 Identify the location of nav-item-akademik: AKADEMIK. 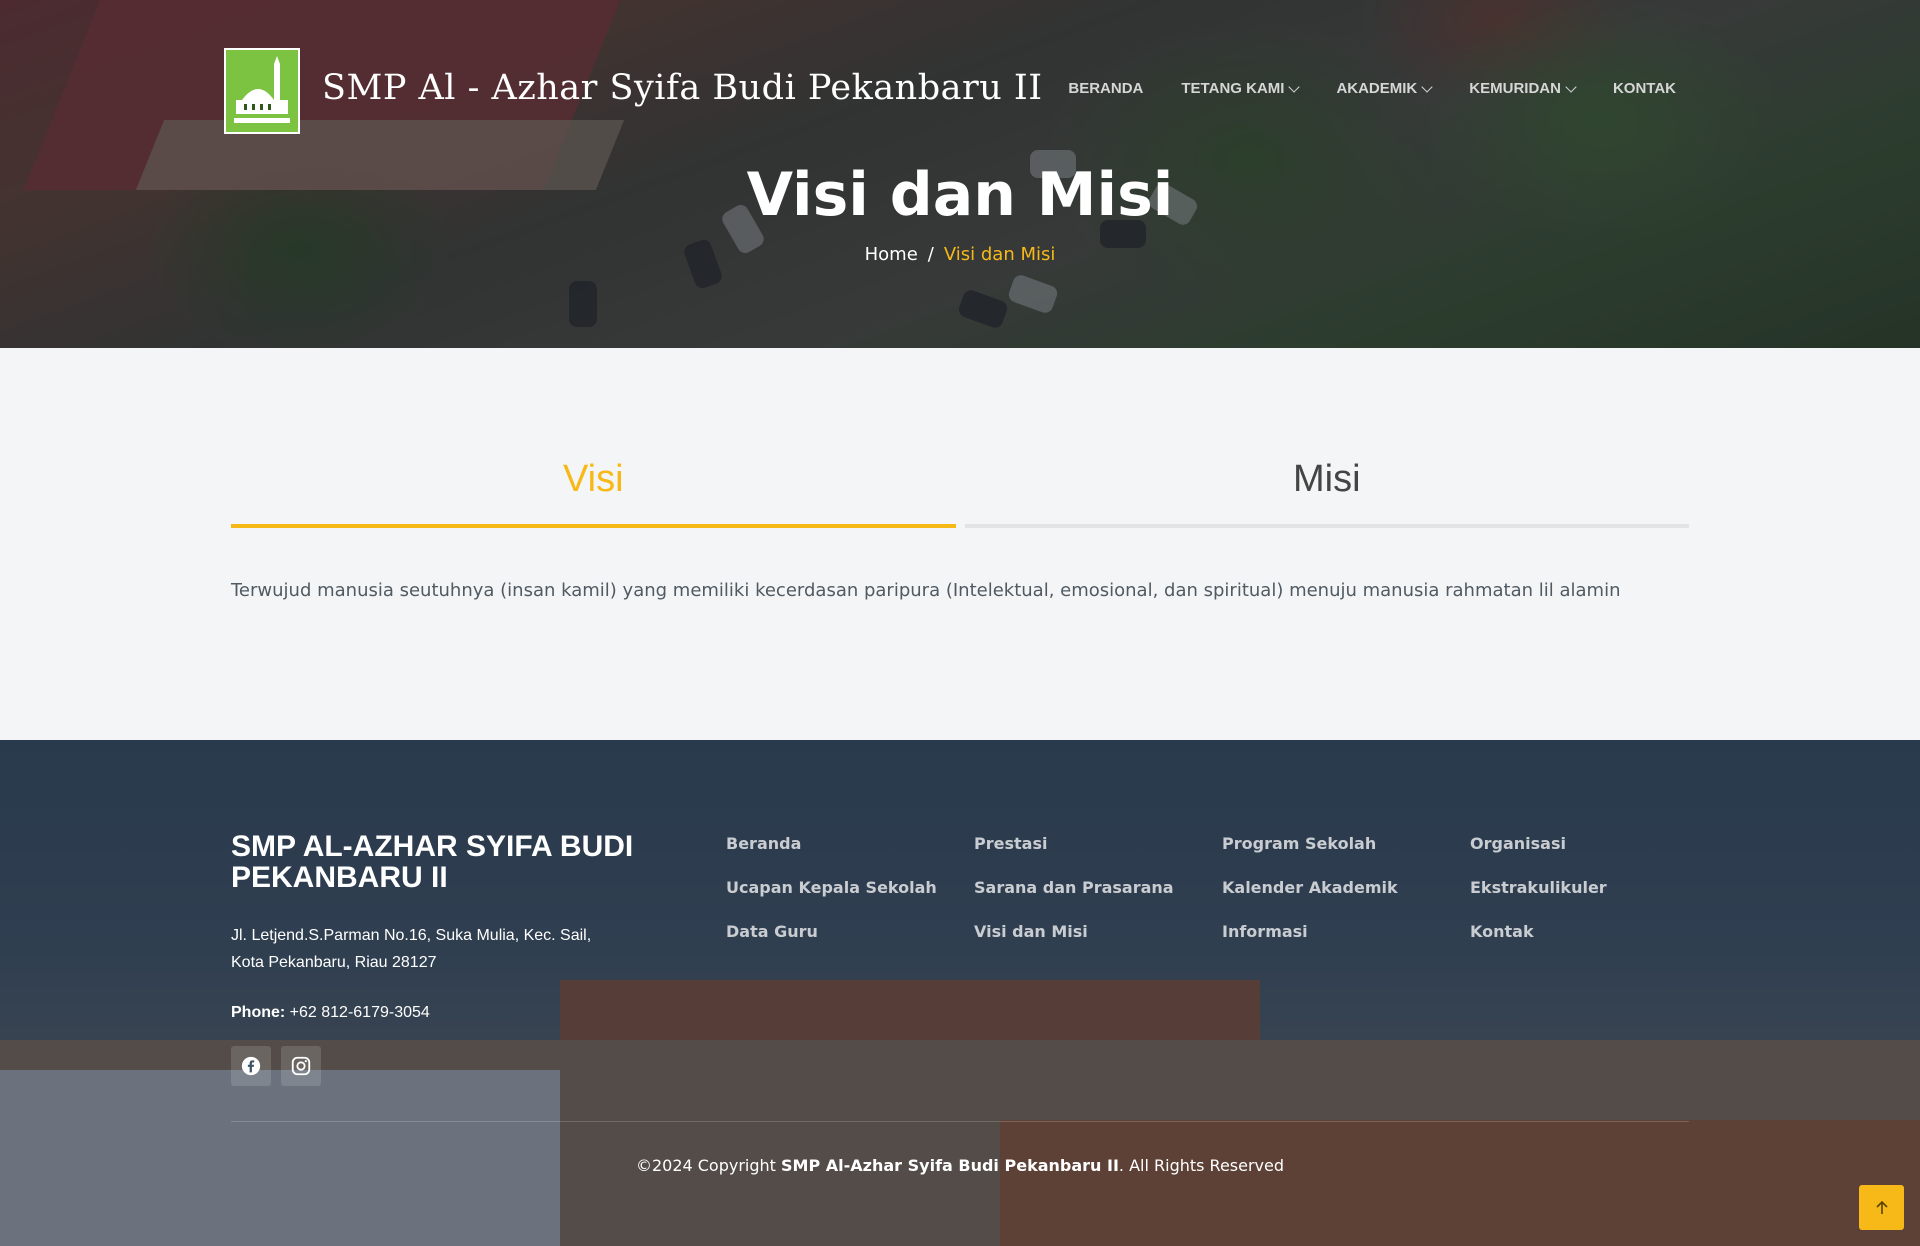
(1384, 88).